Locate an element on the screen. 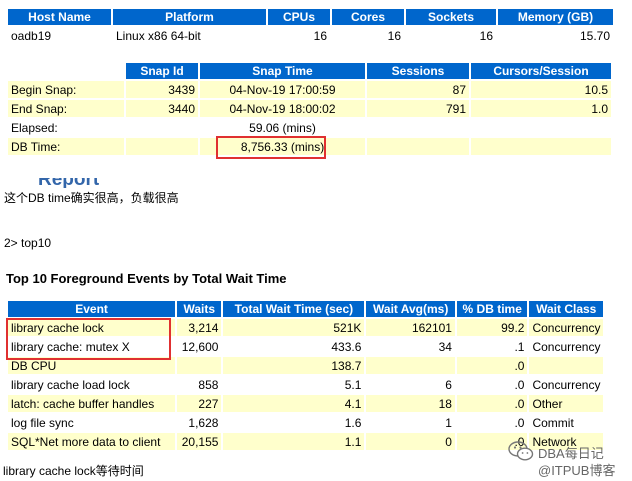 The image size is (632, 481). snap-time: 04-Nov-19 17:00:59 is located at coordinates (282, 89).